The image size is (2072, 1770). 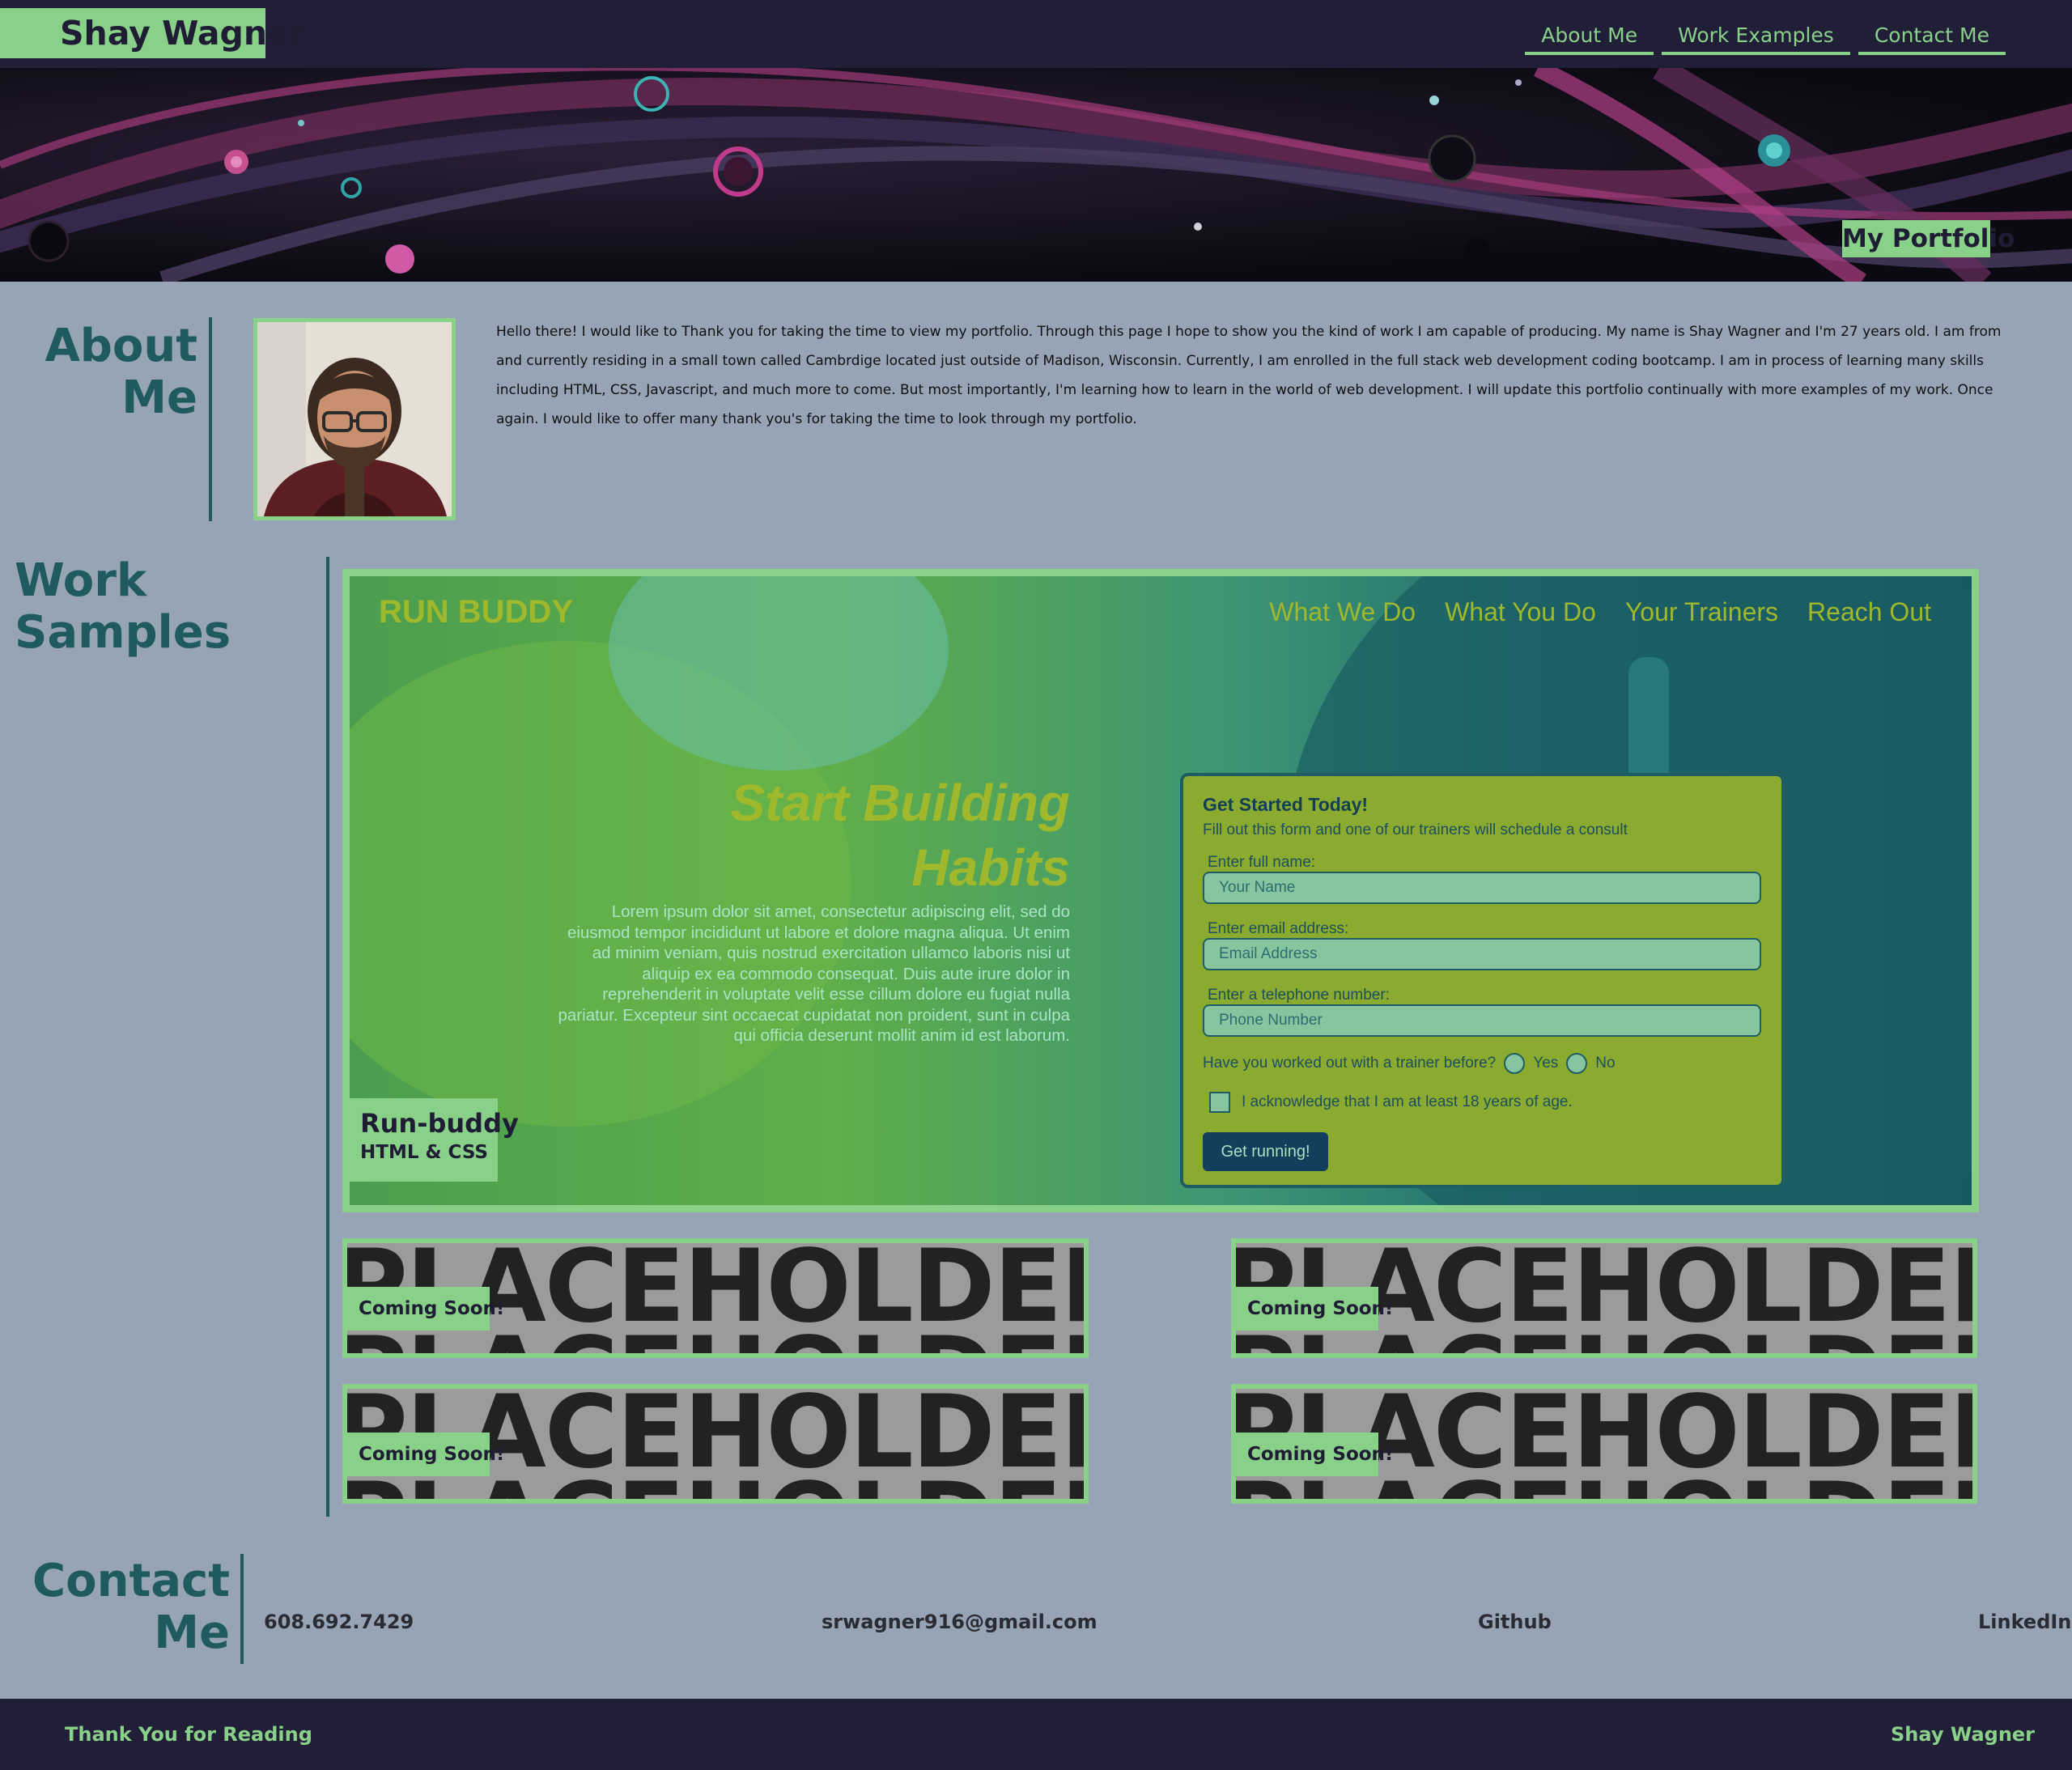 What do you see at coordinates (439, 1123) in the screenshot?
I see `runbuddy-caption-title: Run-buddy` at bounding box center [439, 1123].